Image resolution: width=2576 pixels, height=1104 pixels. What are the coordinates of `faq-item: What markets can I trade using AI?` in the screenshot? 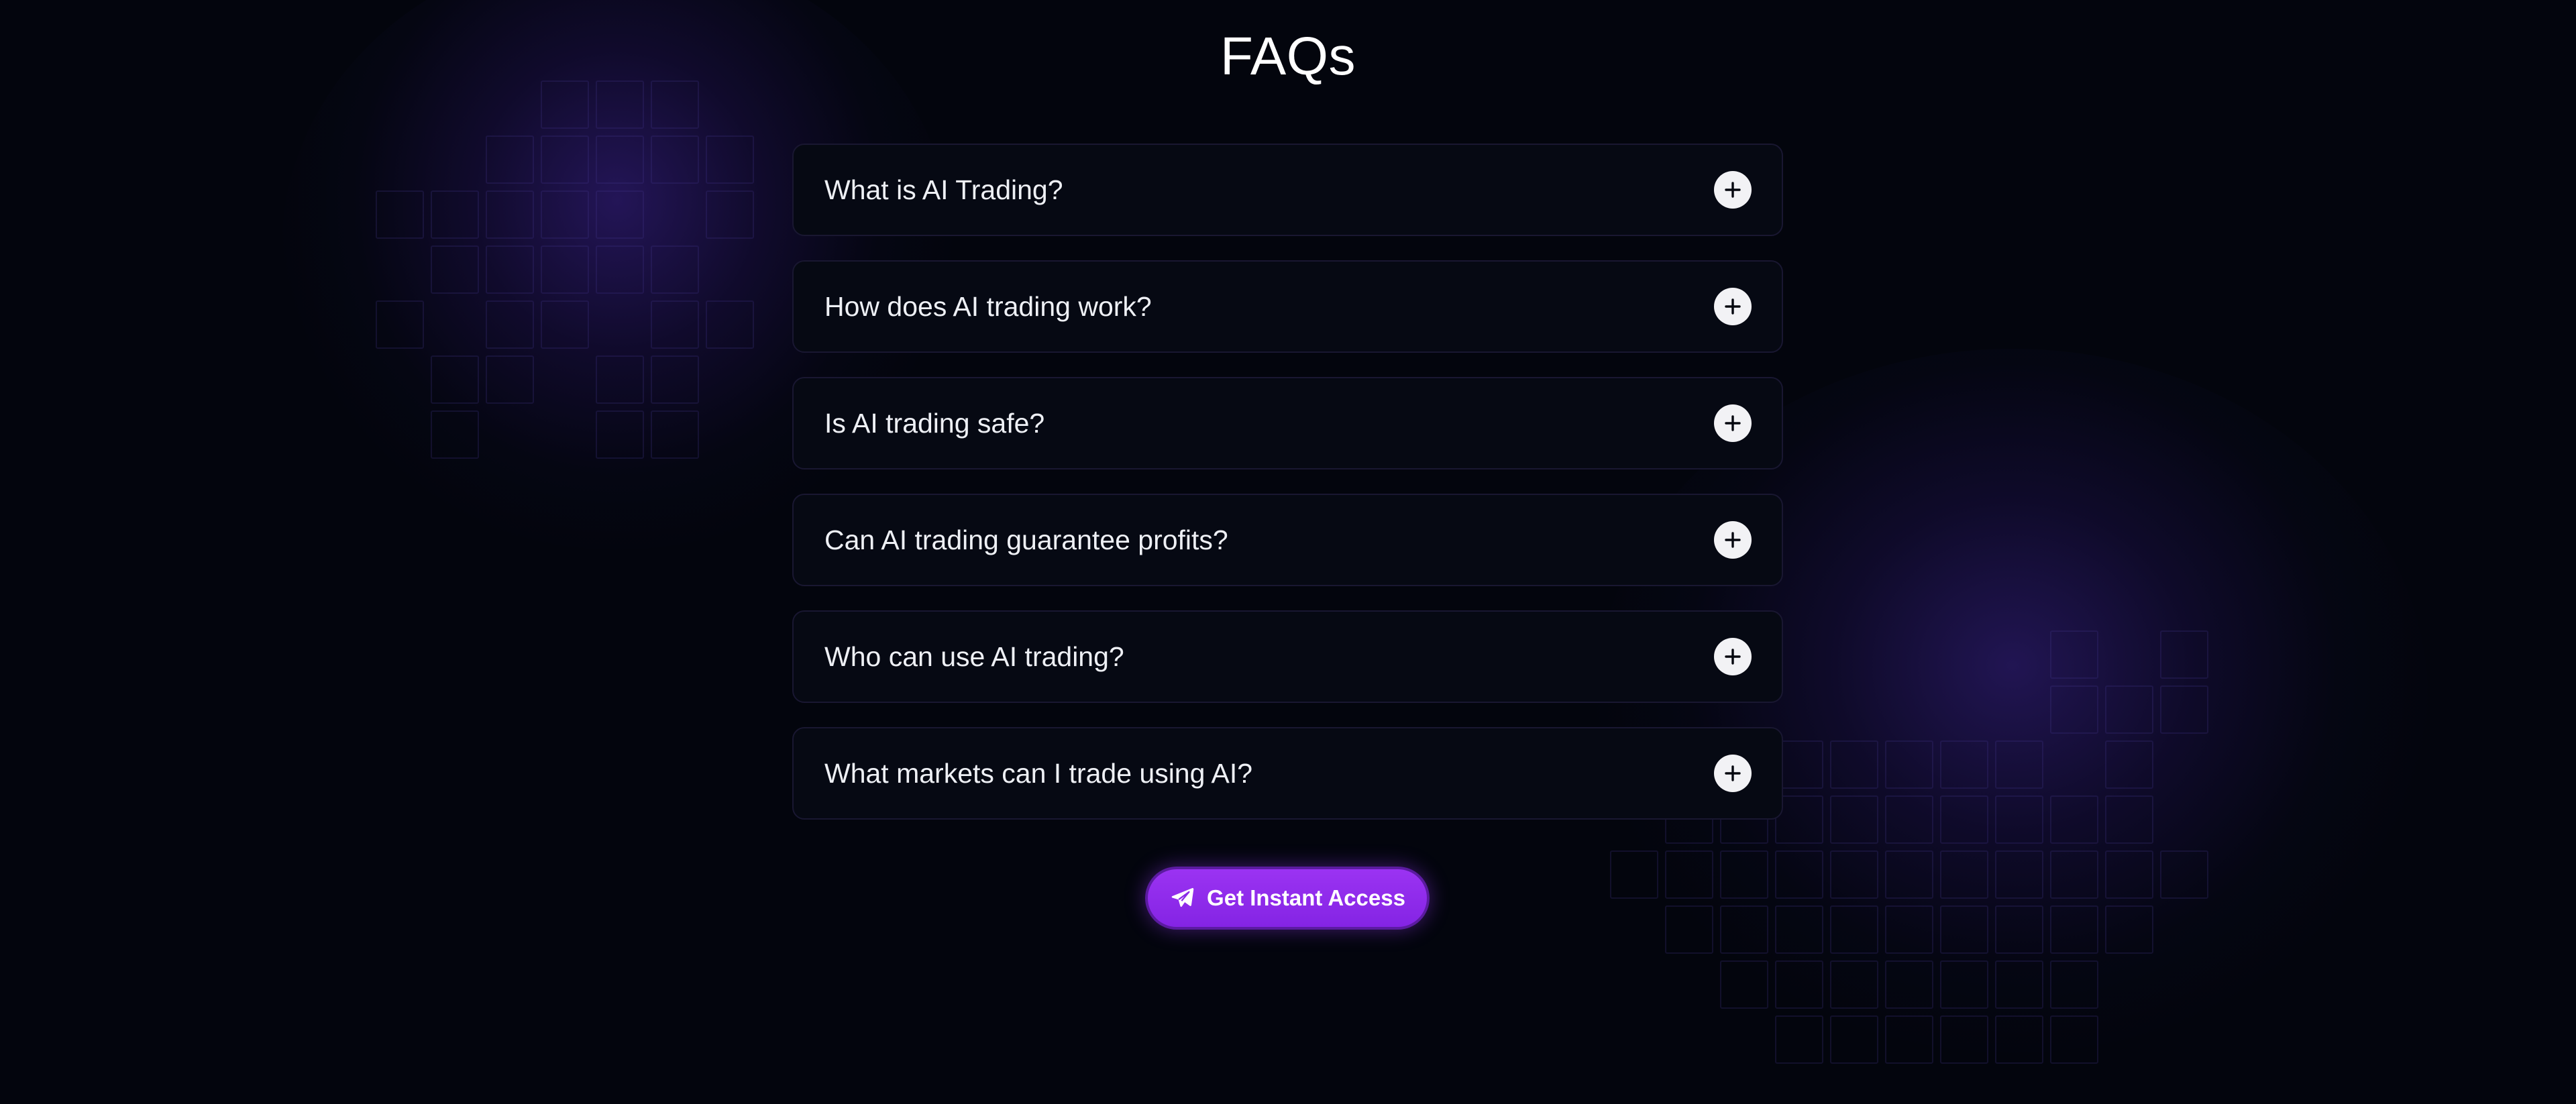 It's located at (1287, 774).